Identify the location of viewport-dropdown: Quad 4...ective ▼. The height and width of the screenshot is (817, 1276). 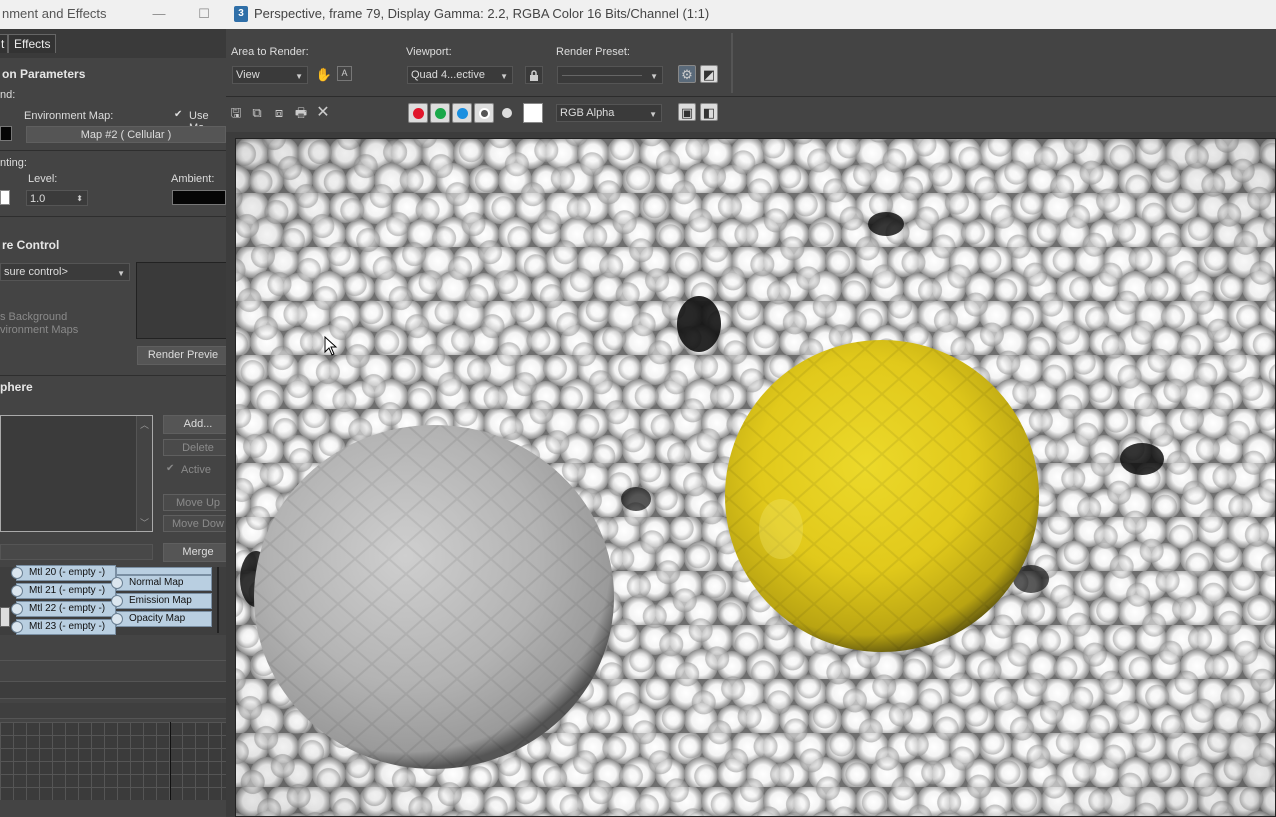
(460, 75).